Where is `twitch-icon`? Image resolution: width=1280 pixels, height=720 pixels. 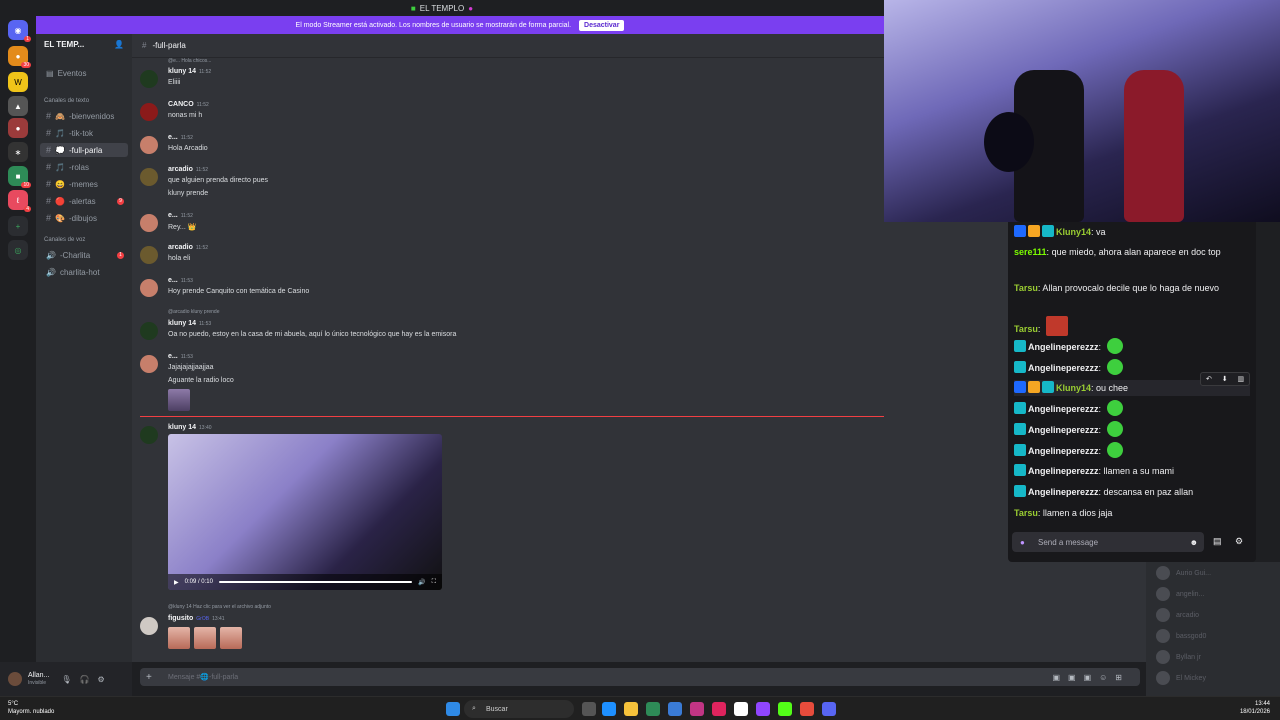
twitch-icon is located at coordinates (763, 709).